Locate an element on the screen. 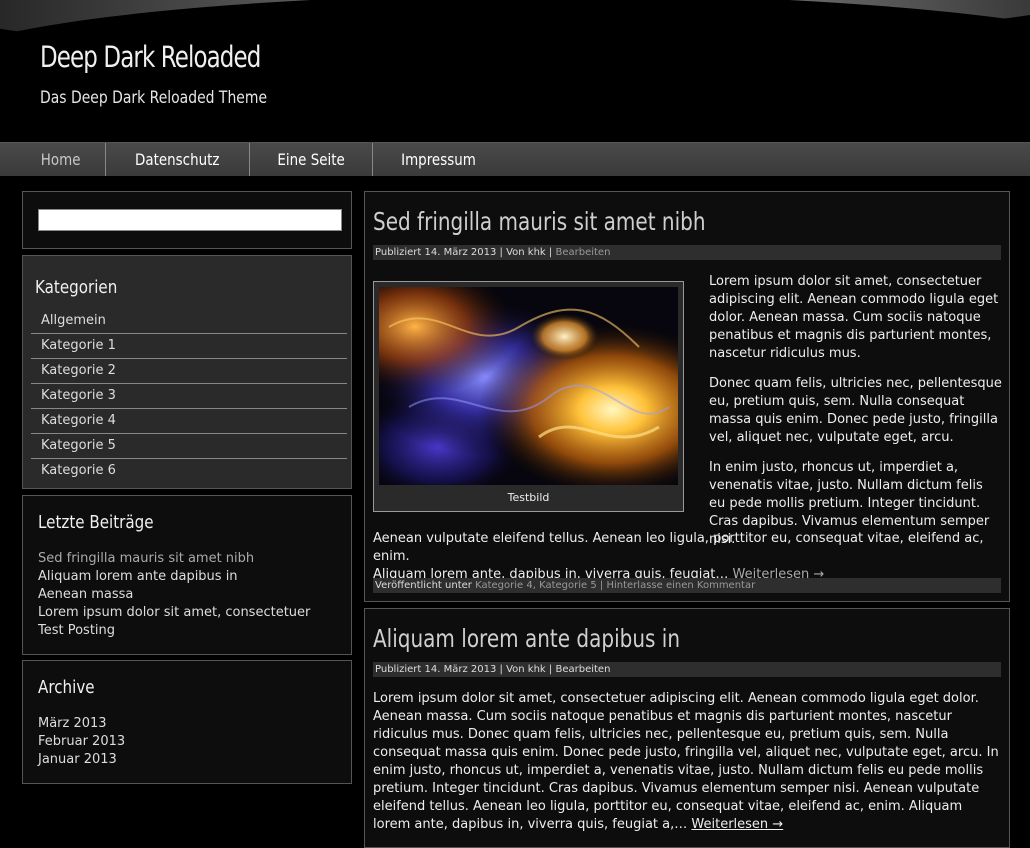  category-link: Kategorie 2 is located at coordinates (189, 371).